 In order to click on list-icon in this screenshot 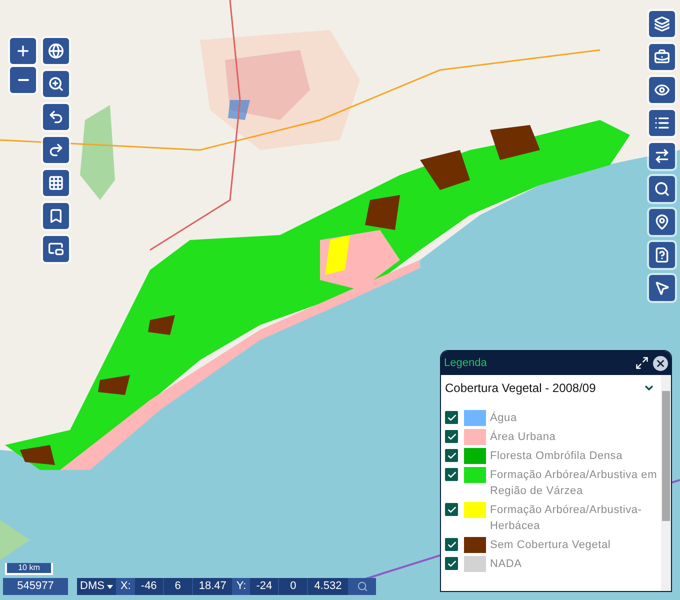, I will do `click(662, 123)`.